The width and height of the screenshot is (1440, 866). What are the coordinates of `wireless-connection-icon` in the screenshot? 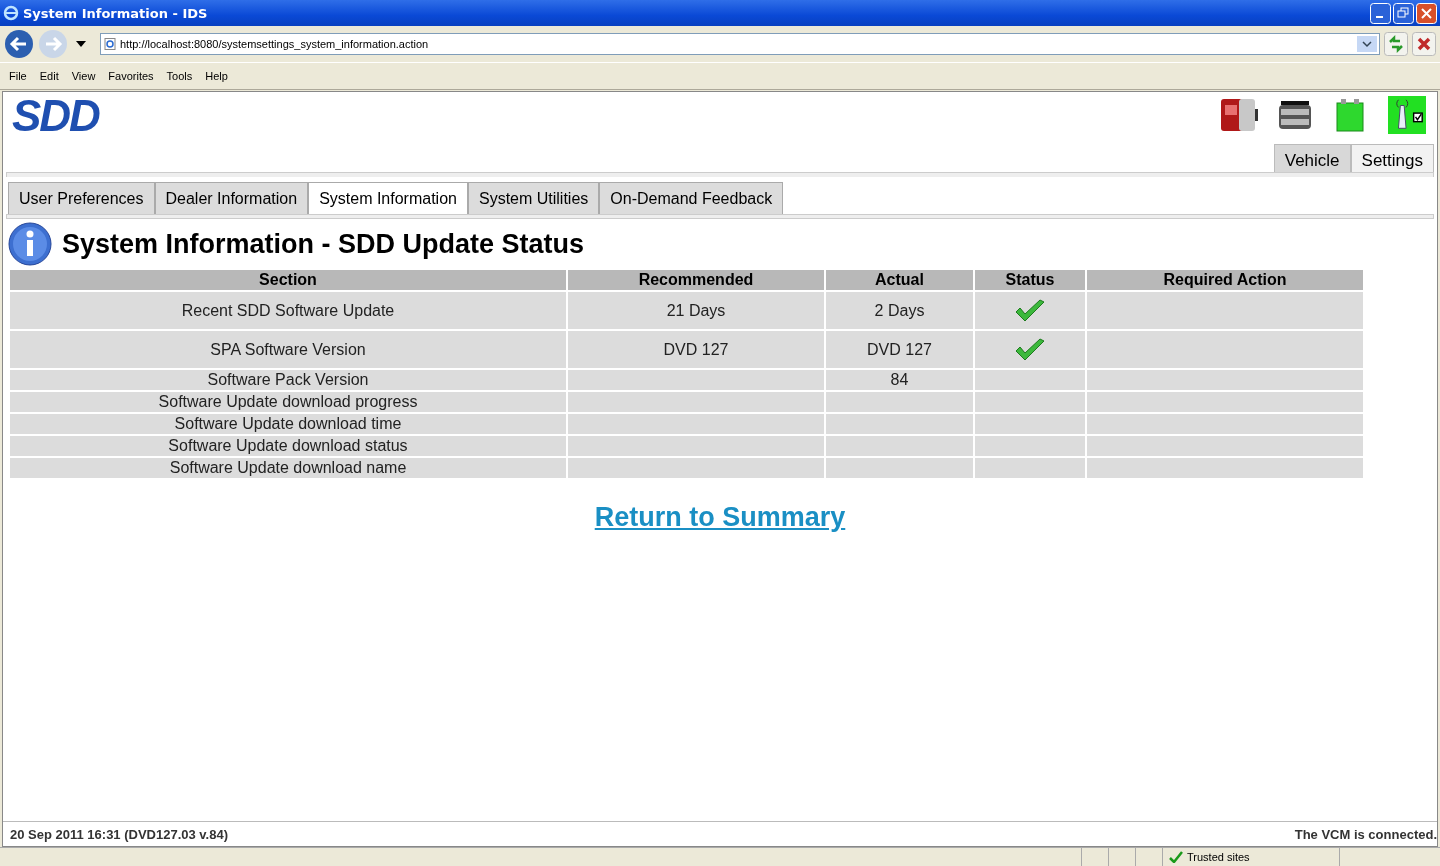 It's located at (1407, 115).